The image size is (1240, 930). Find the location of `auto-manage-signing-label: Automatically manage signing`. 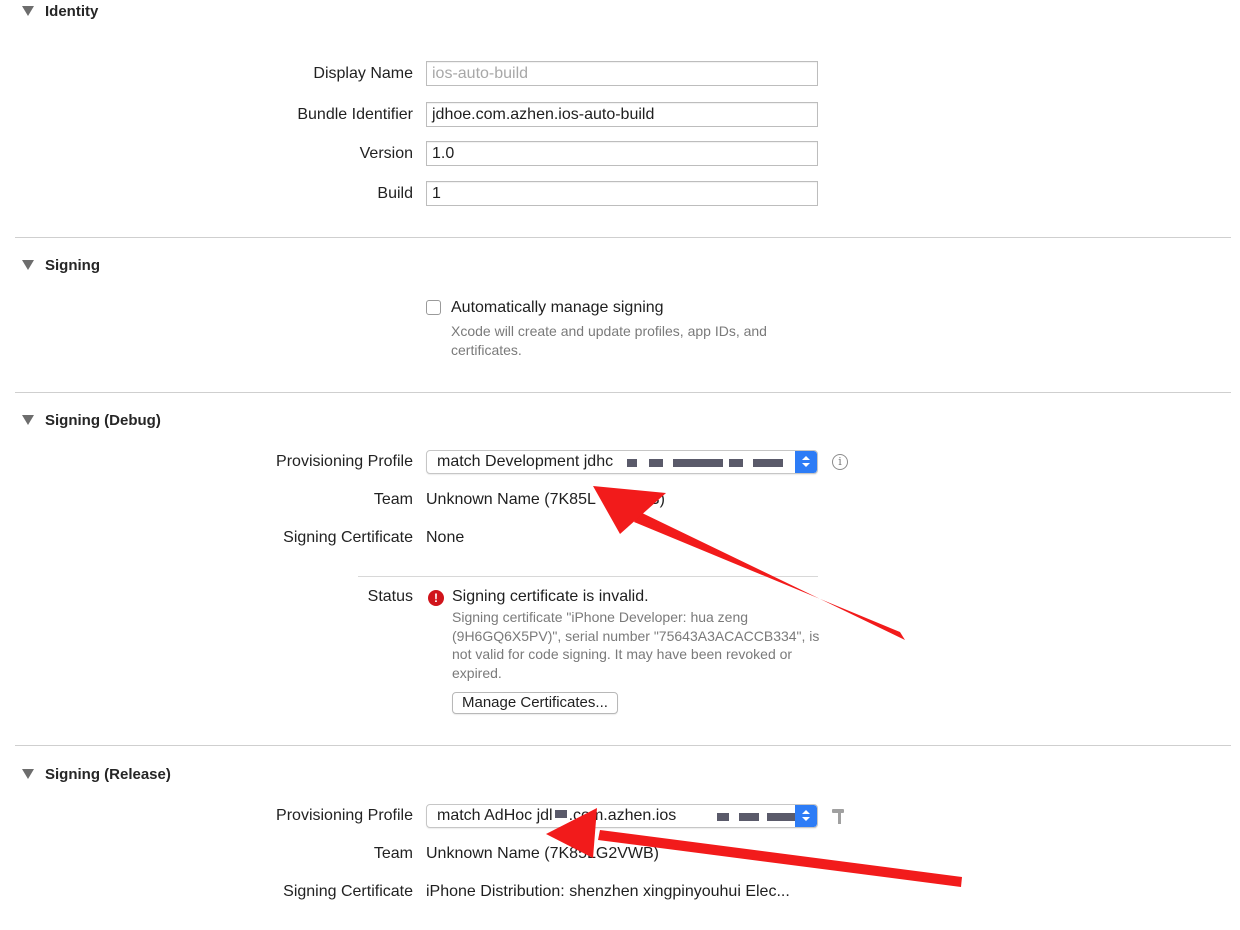

auto-manage-signing-label: Automatically manage signing is located at coordinates (557, 308).